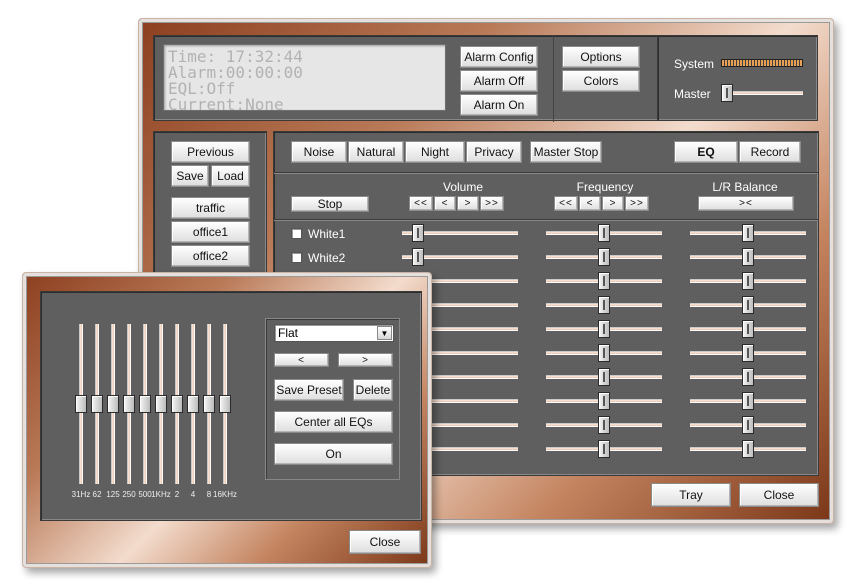  What do you see at coordinates (727, 93) in the screenshot?
I see `master-slider-thumb` at bounding box center [727, 93].